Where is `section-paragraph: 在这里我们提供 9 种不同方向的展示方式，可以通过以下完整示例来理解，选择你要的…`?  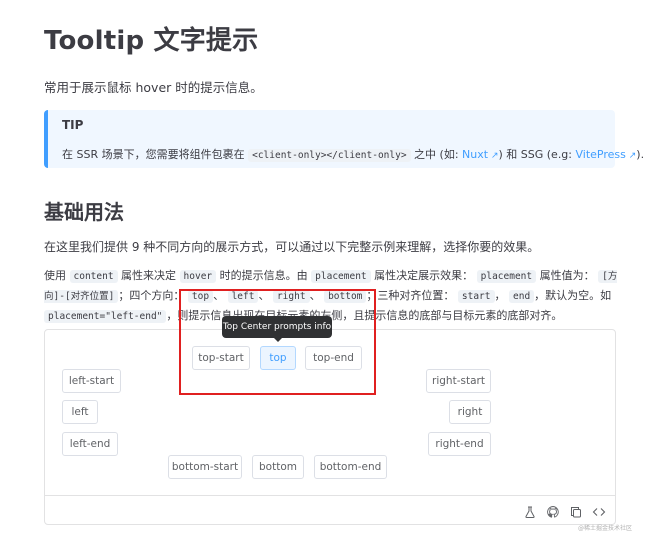 section-paragraph: 在这里我们提供 9 种不同方向的展示方式，可以通过以下完整示例来理解，选择你要的… is located at coordinates (292, 247).